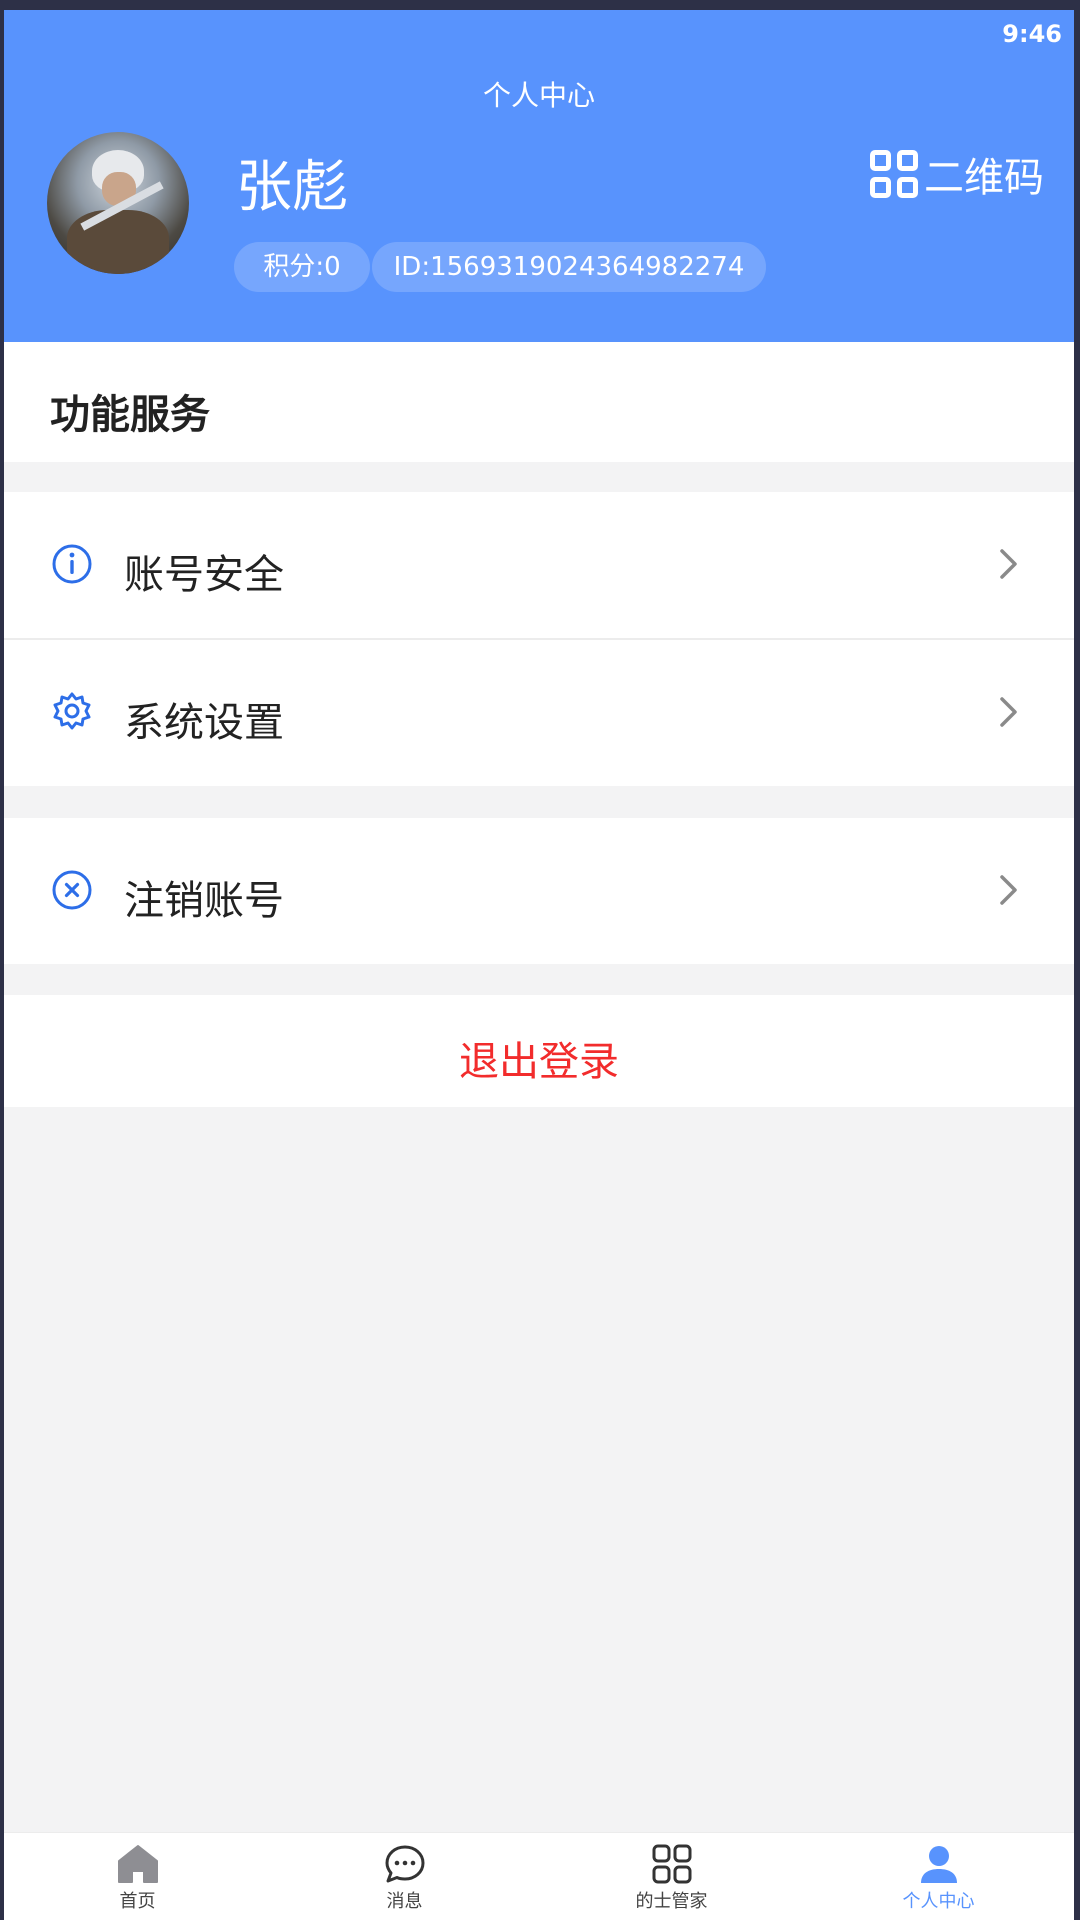  Describe the element at coordinates (204, 901) in the screenshot. I see `menu-item-label: 注销账号` at that location.